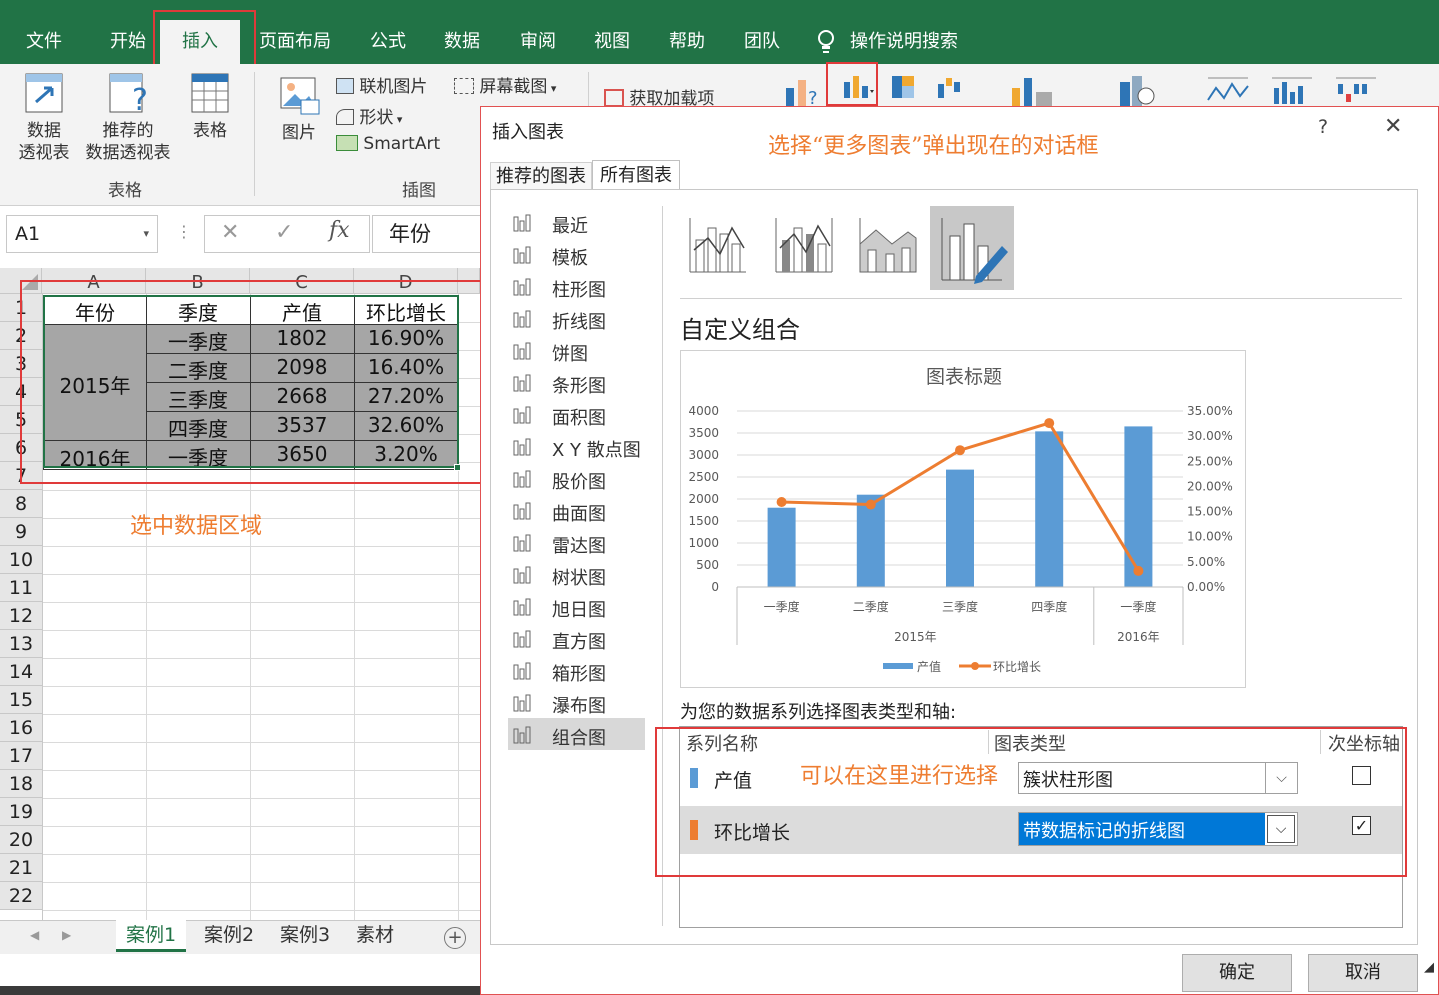  I want to click on chart-category-area: 面积图, so click(579, 417).